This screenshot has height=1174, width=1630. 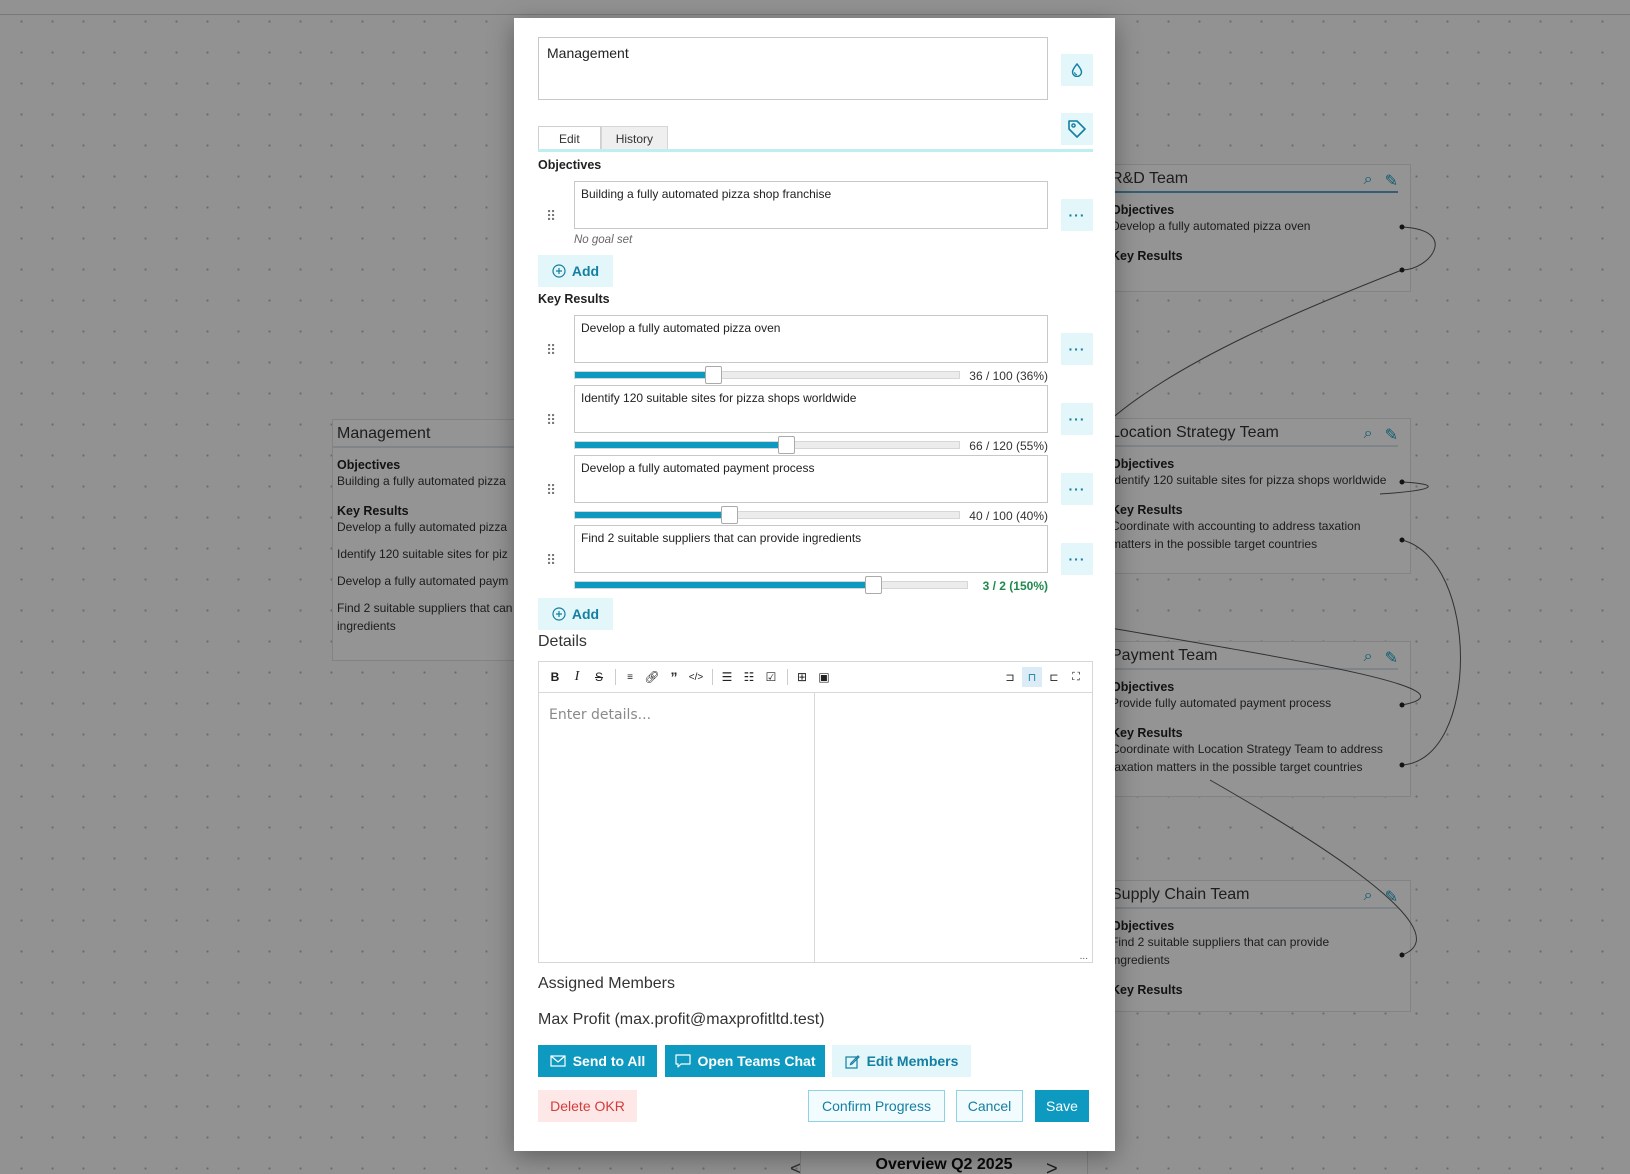 I want to click on tag-icon, so click(x=1077, y=129).